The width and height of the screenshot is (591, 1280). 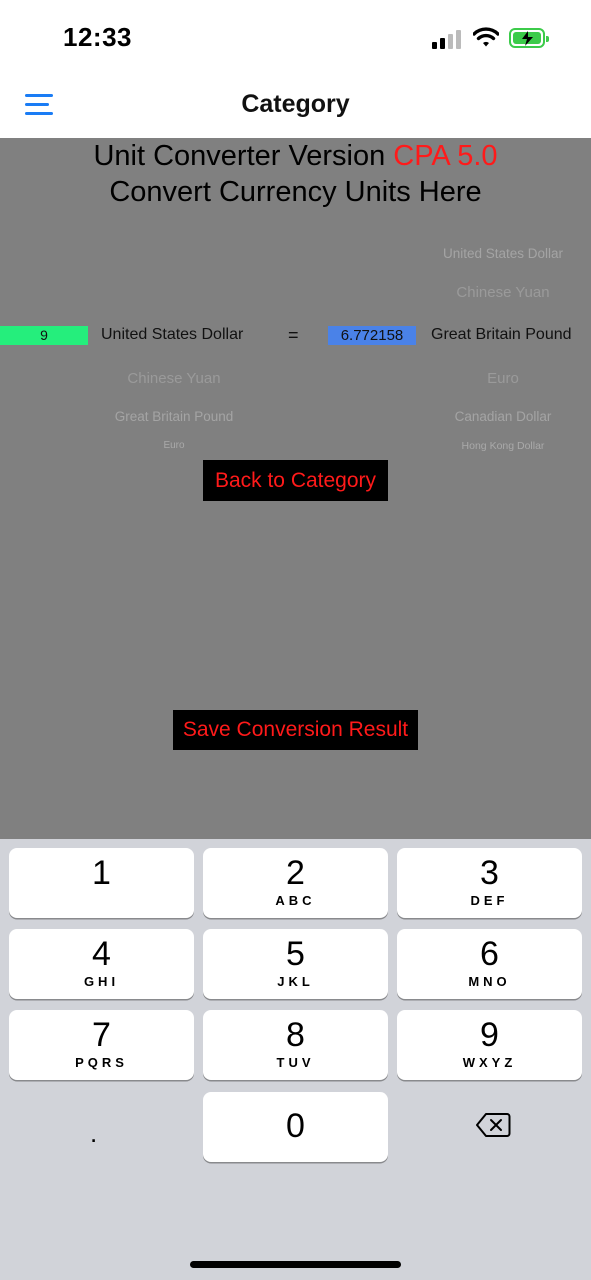 I want to click on heading-prefix: Unit Converter Version, so click(x=243, y=156).